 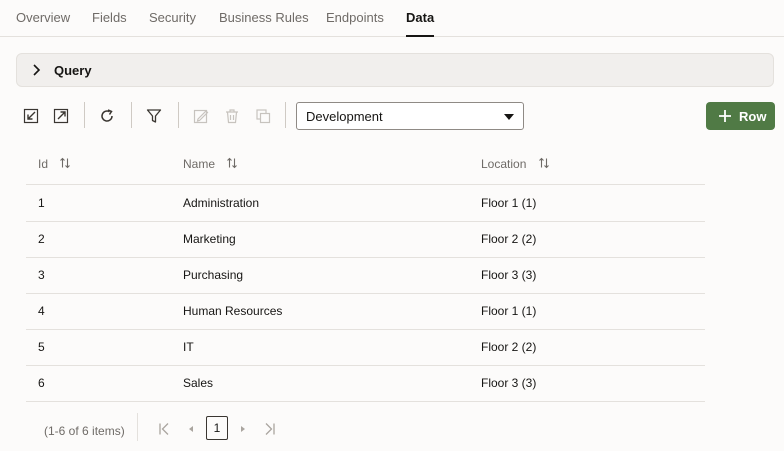 I want to click on cell-id: 4, so click(x=41, y=311).